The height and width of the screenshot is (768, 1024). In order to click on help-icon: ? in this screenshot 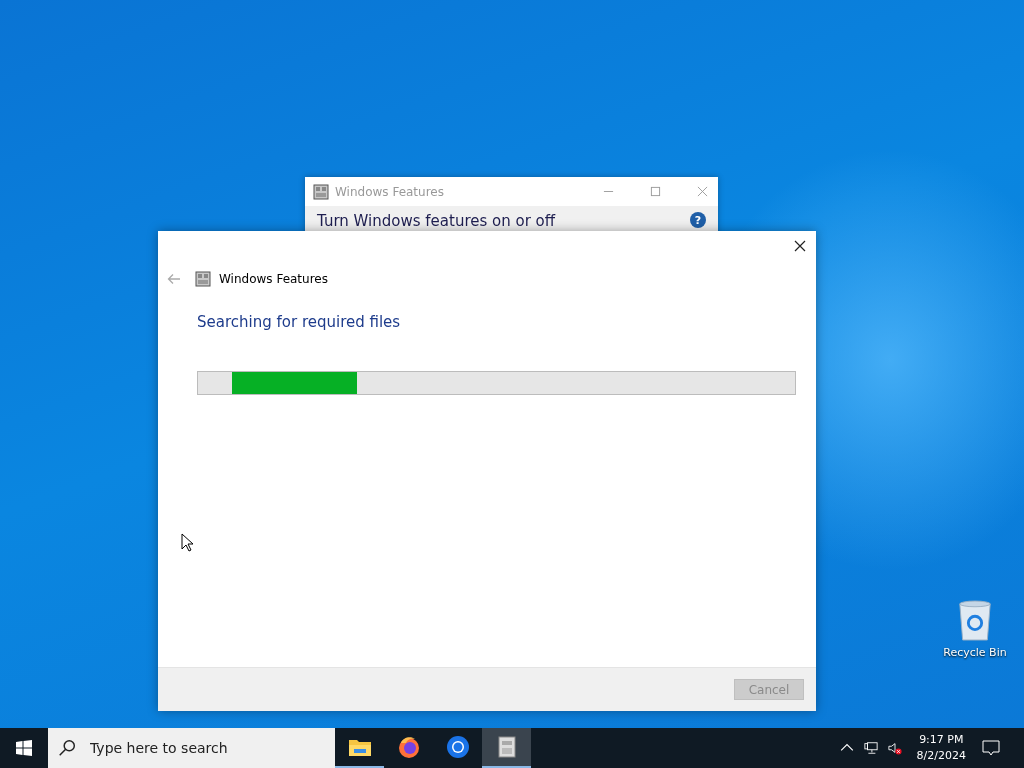, I will do `click(698, 220)`.